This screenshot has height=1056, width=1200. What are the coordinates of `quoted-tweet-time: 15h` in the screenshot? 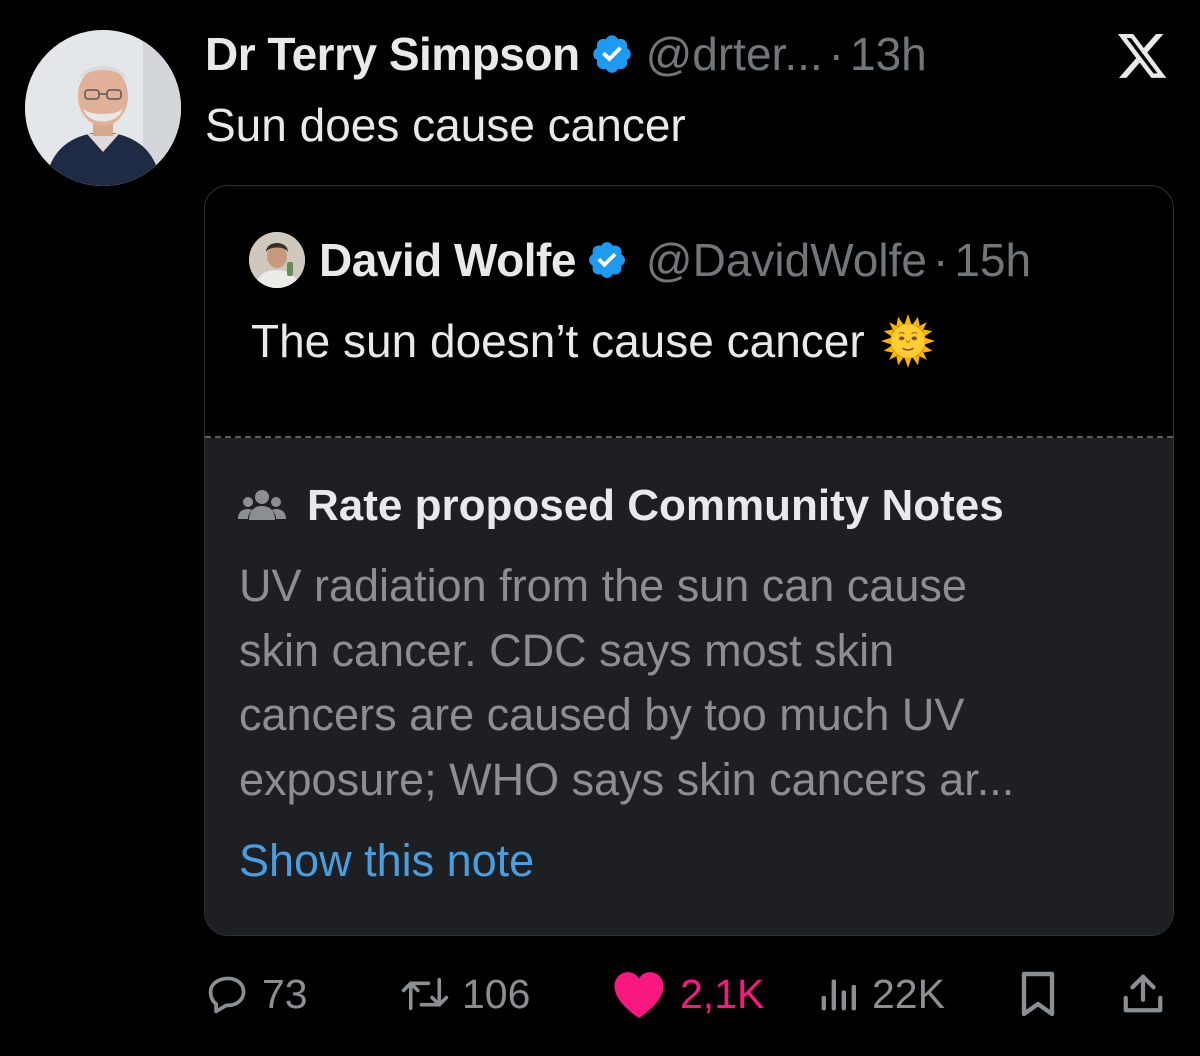 It's located at (992, 260).